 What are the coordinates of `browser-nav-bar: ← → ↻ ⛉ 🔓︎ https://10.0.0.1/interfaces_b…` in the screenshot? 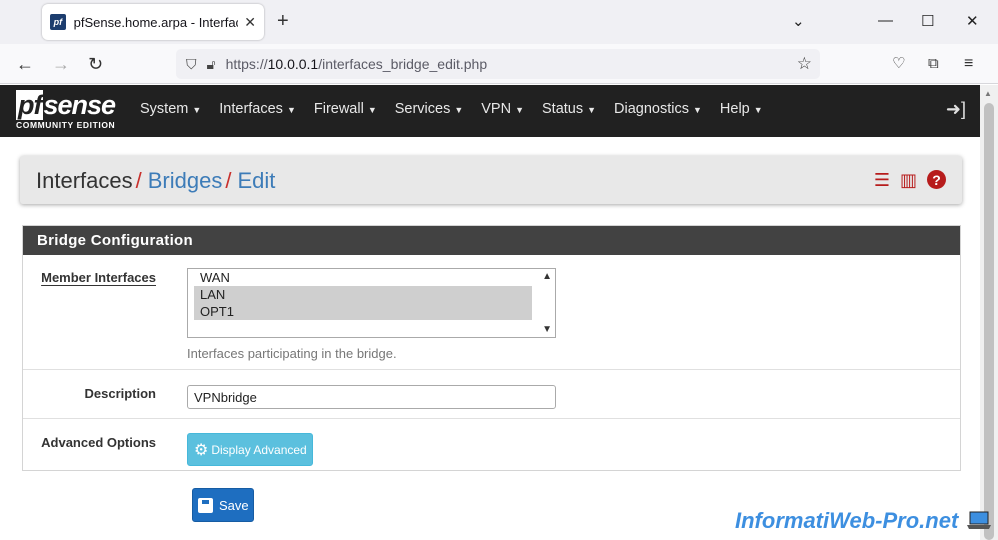 It's located at (499, 64).